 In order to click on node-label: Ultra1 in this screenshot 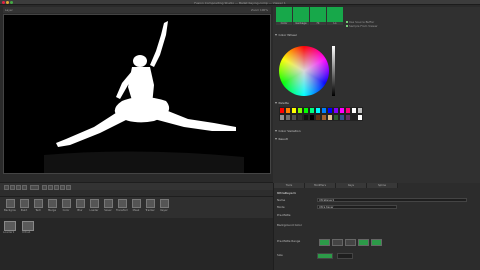, I will do `click(26, 232)`.